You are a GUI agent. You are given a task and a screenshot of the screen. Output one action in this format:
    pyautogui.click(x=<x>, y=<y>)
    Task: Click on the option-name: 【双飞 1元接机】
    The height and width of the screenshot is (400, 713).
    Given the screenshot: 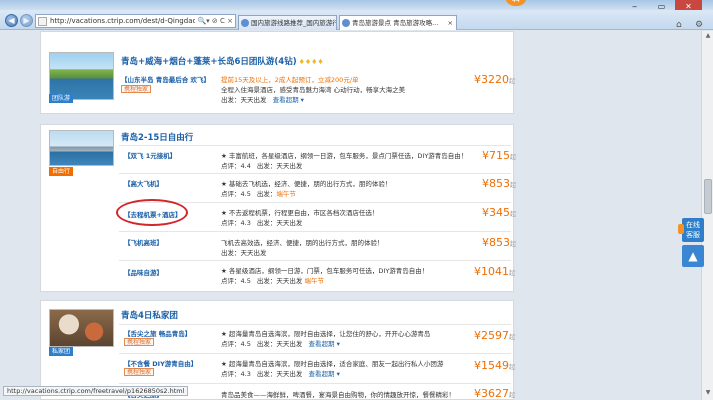 What is the action you would take?
    pyautogui.click(x=150, y=155)
    